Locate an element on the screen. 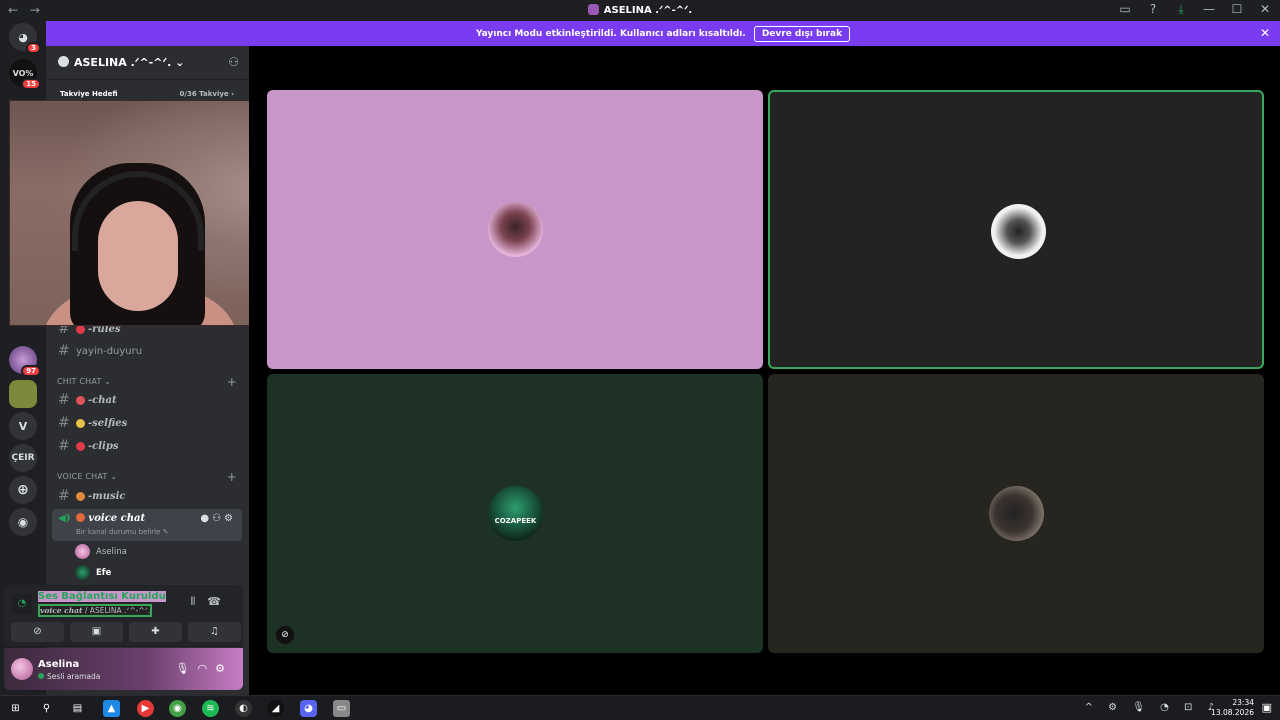  screen-share-button: ▣ is located at coordinates (96, 632).